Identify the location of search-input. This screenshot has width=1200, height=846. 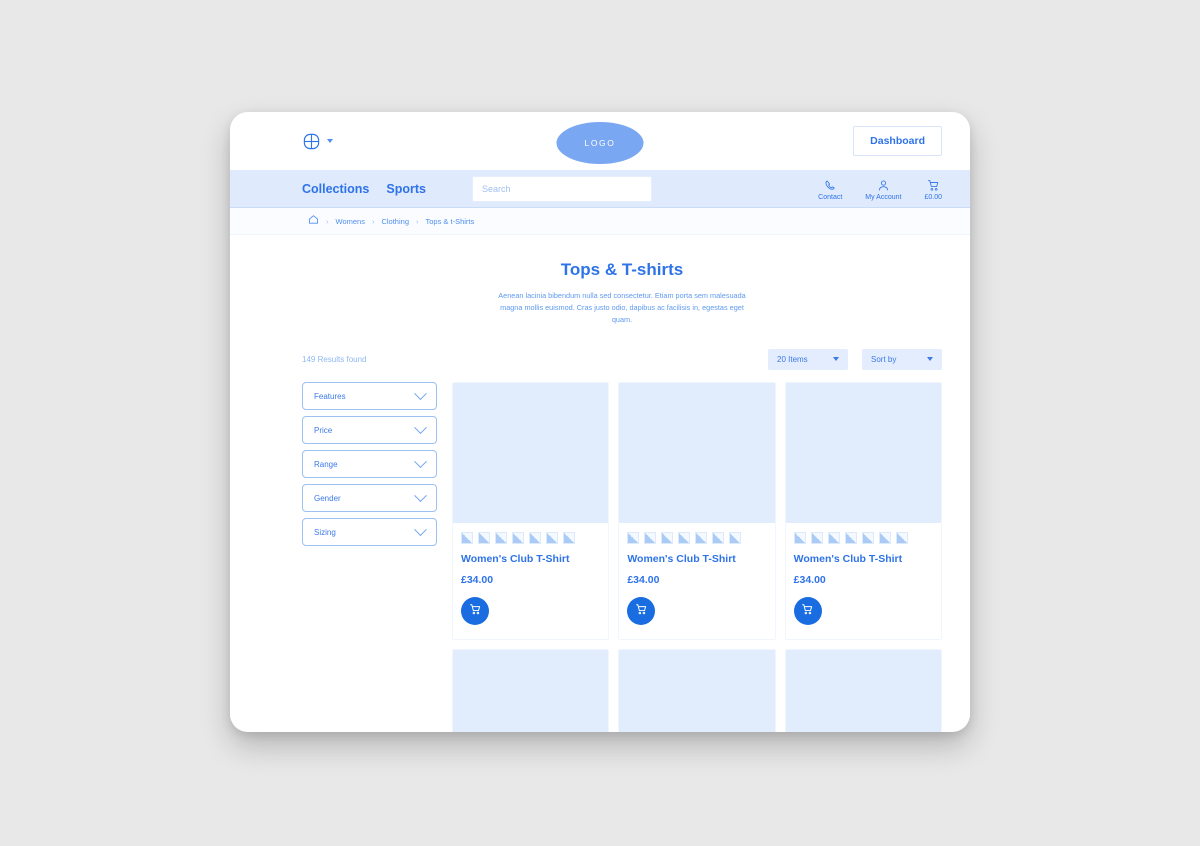
(561, 188).